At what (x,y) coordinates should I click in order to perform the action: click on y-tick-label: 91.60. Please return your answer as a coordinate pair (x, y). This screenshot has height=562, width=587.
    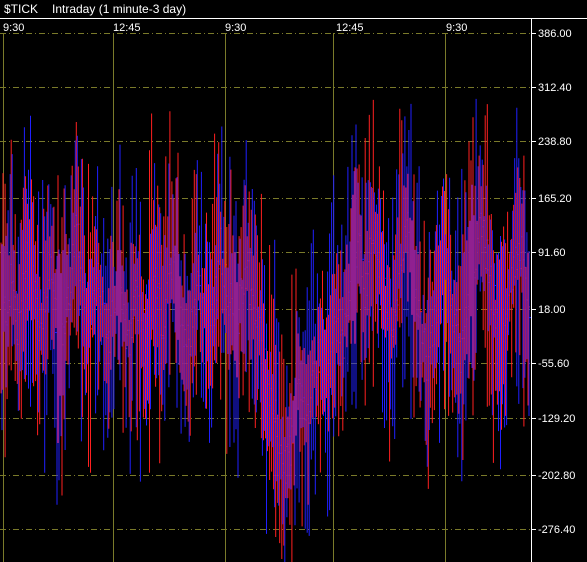
    Looking at the image, I should click on (552, 253).